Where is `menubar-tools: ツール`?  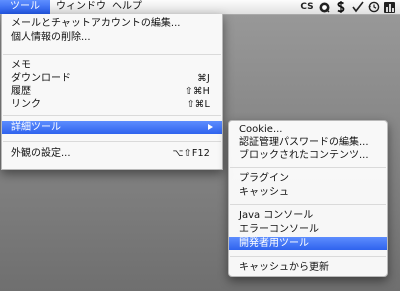 menubar-tools: ツール is located at coordinates (25, 7).